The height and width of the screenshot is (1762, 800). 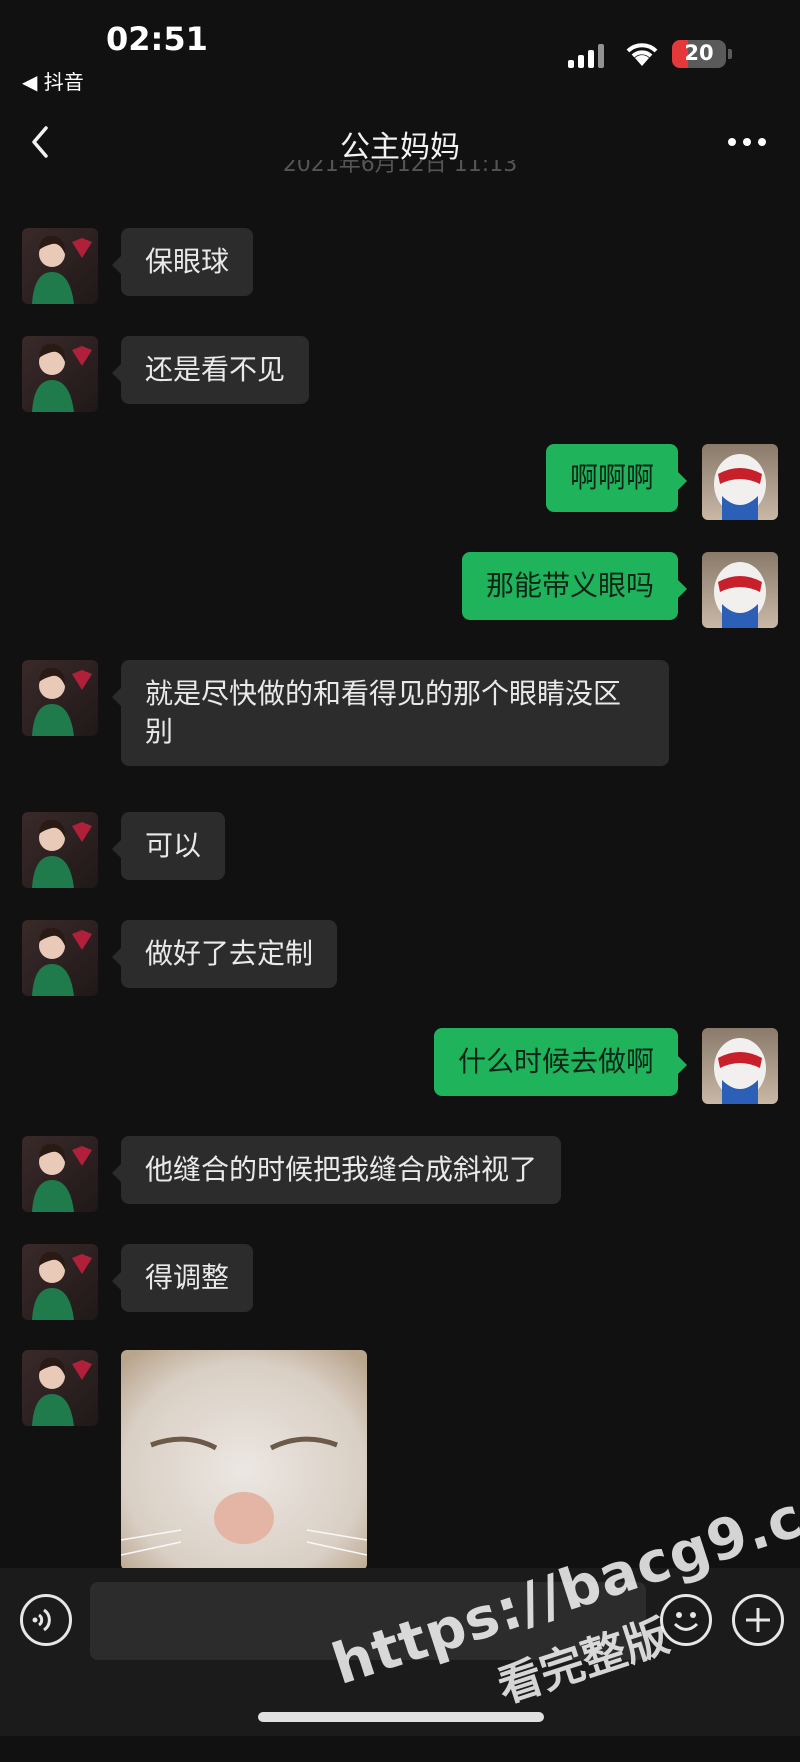 I want to click on chat-timestamp: 2021年6月12日 11:13, so click(x=400, y=168).